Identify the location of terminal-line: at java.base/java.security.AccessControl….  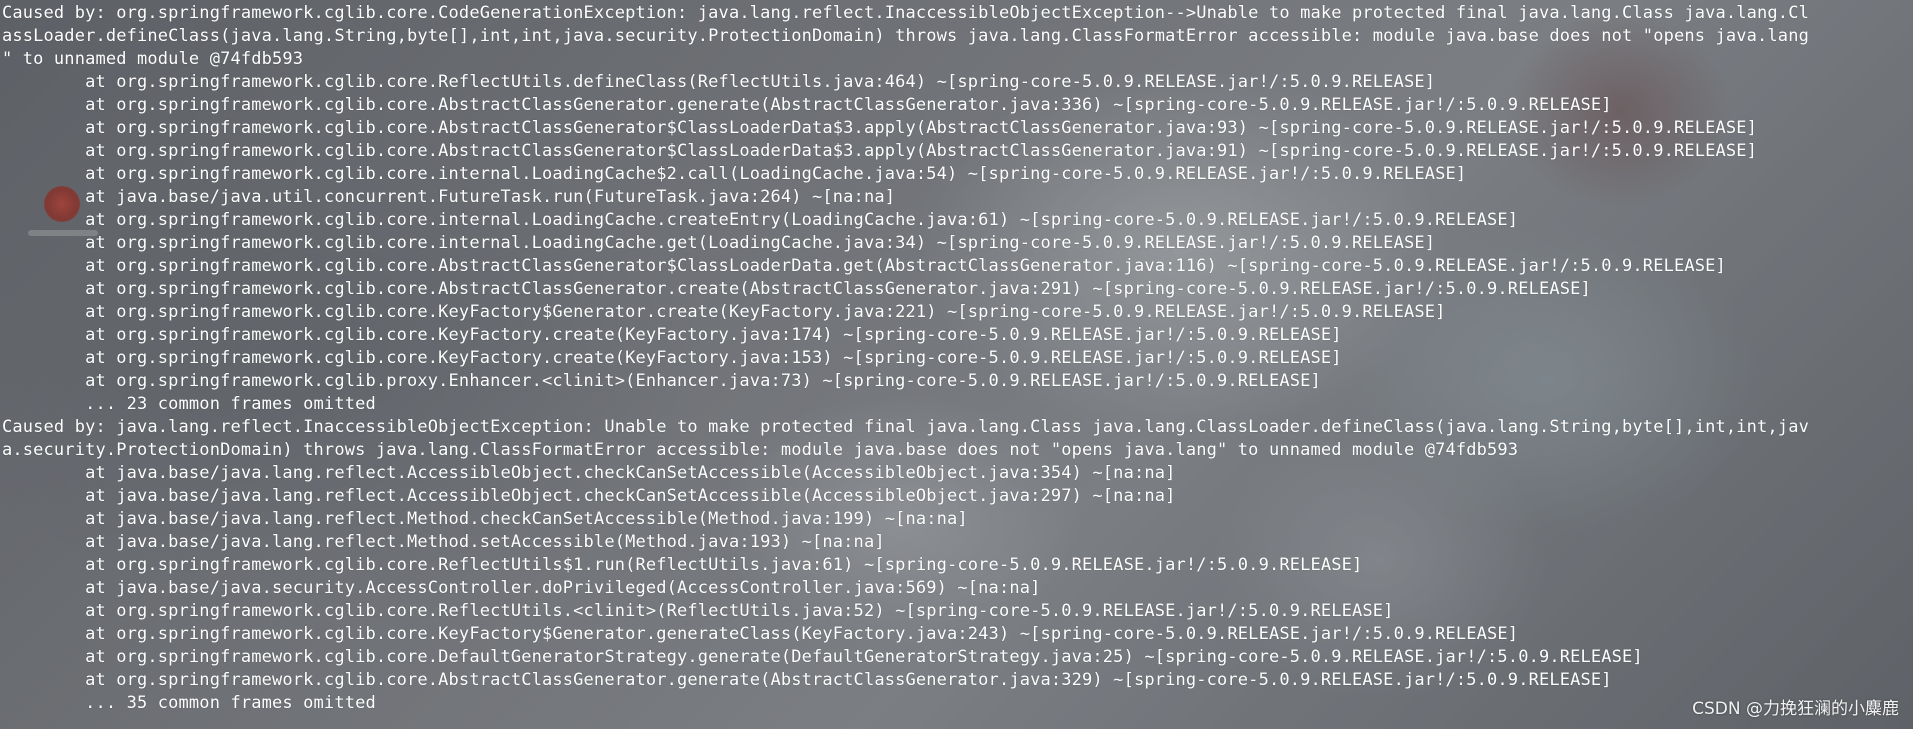
(521, 588).